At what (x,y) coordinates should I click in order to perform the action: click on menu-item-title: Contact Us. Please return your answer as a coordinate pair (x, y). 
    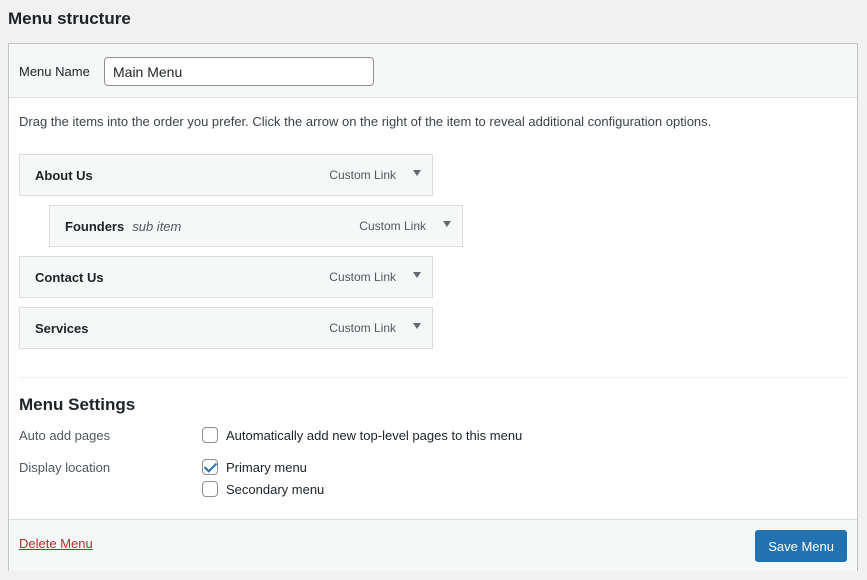
    Looking at the image, I should click on (69, 277).